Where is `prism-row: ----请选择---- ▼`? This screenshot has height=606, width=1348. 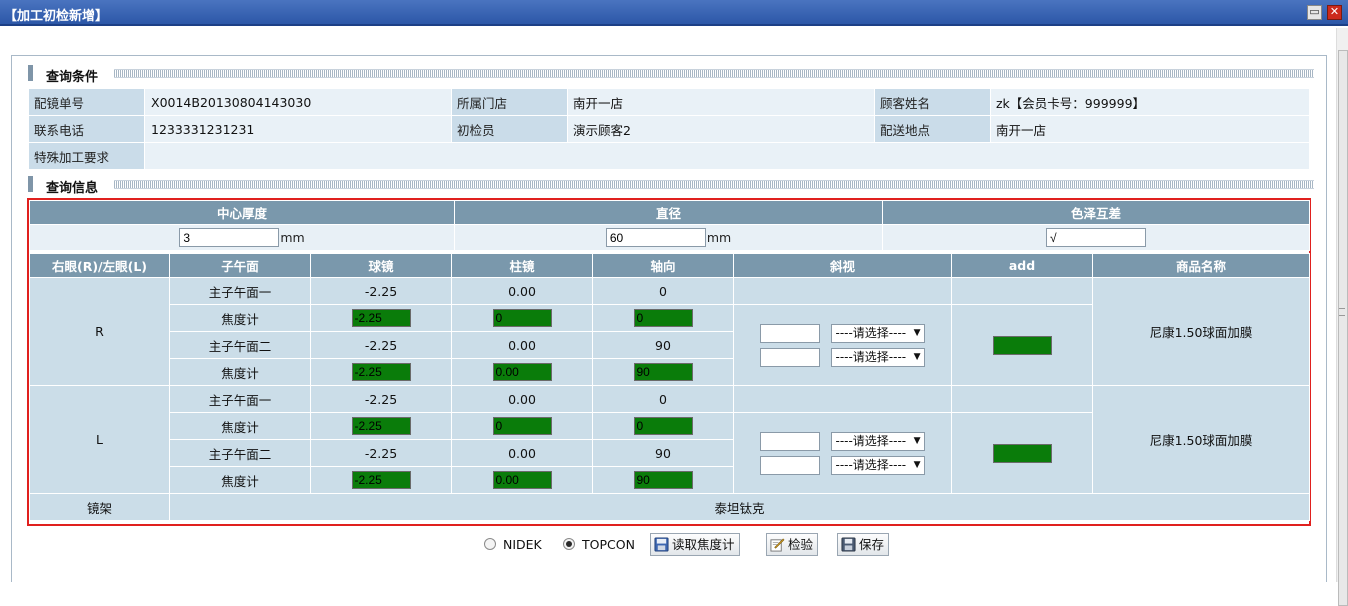 prism-row: ----请选择---- ▼ is located at coordinates (843, 357).